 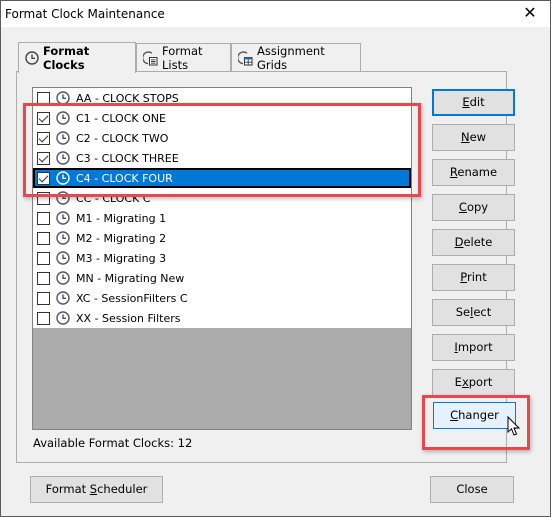 I want to click on clock-list-item: CC - CLOCK C, so click(x=222, y=198).